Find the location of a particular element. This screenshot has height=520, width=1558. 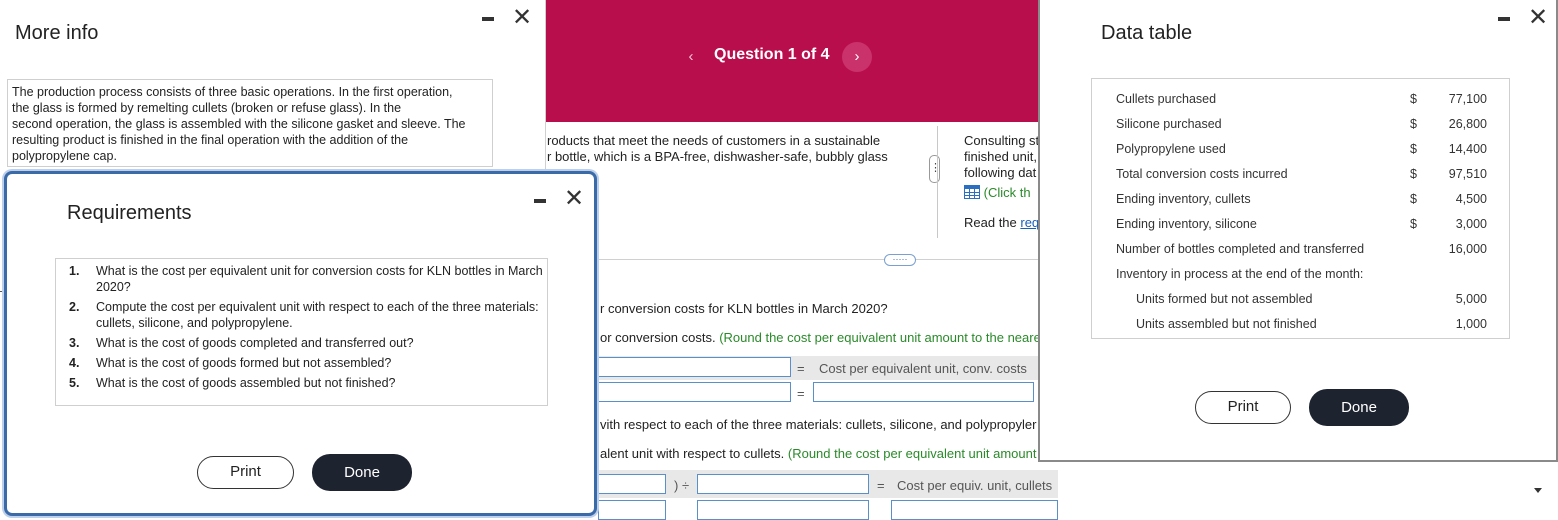

row-label: Cullets purchased is located at coordinates (1166, 99).